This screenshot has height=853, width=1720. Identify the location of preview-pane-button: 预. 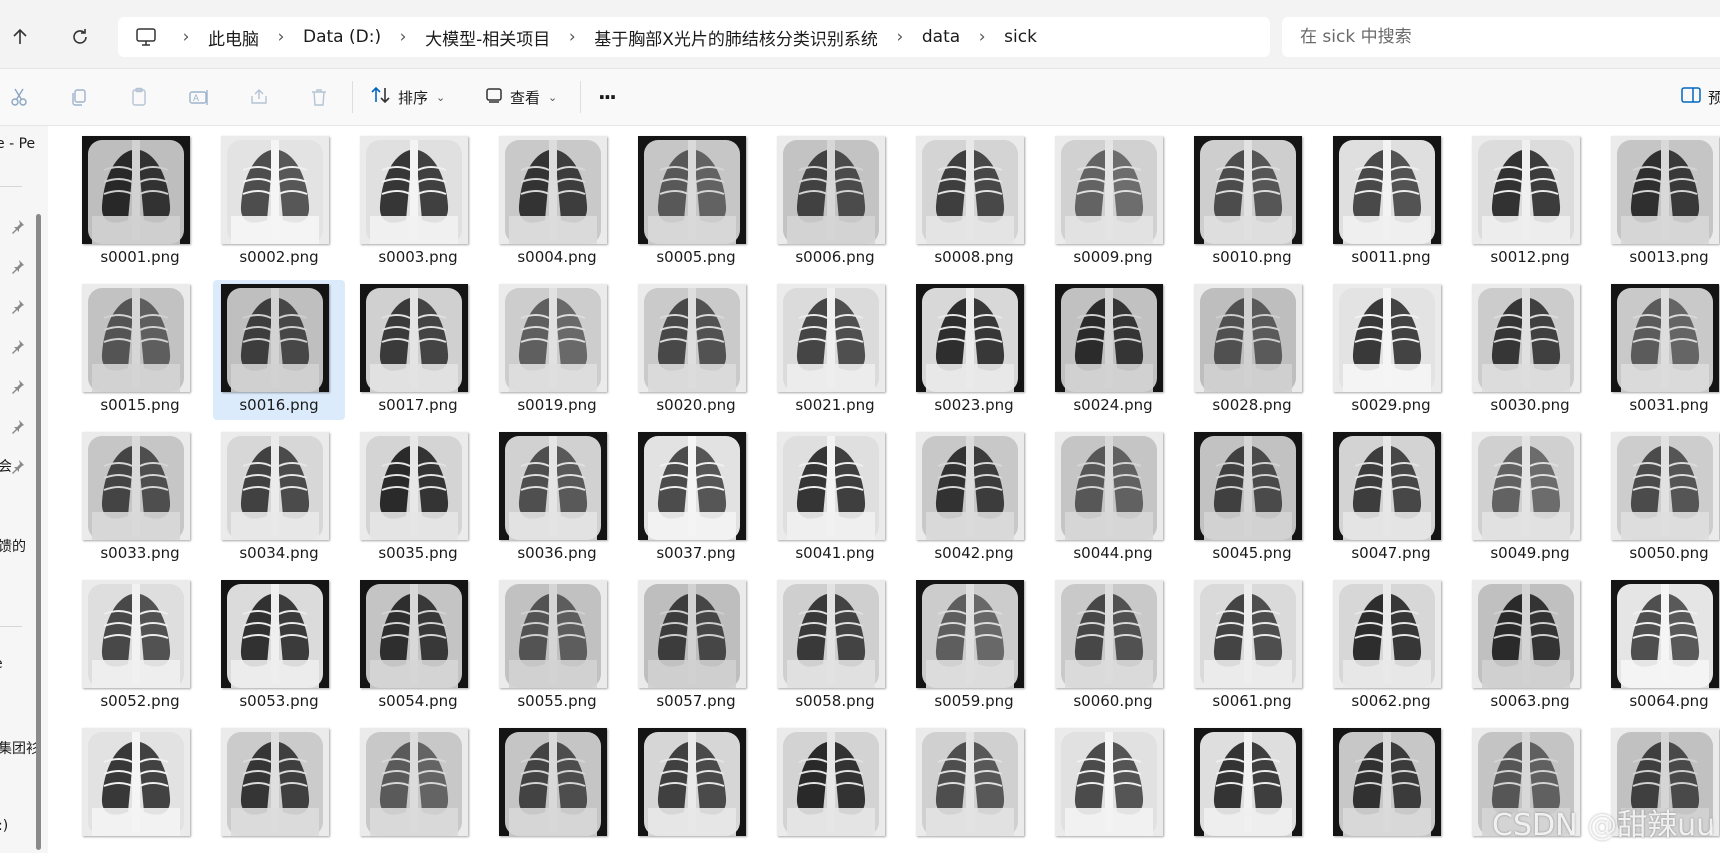
(1700, 97).